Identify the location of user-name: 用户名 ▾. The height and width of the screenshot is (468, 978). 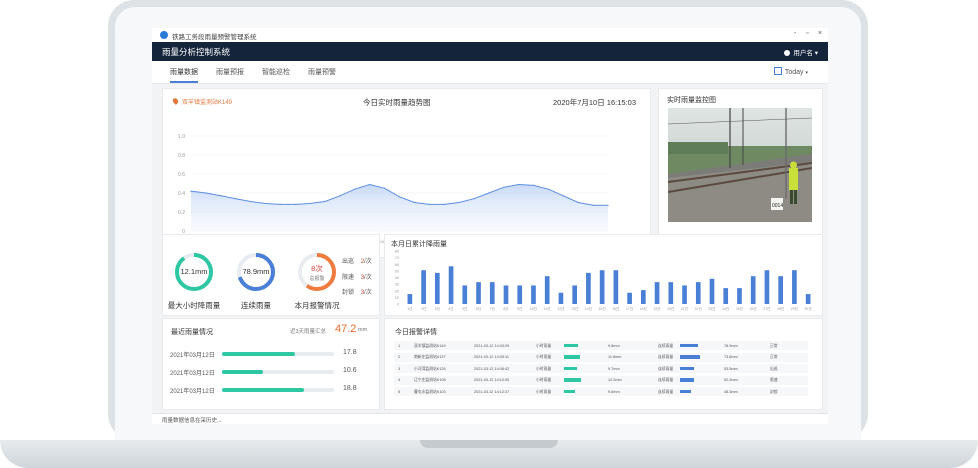
(805, 53).